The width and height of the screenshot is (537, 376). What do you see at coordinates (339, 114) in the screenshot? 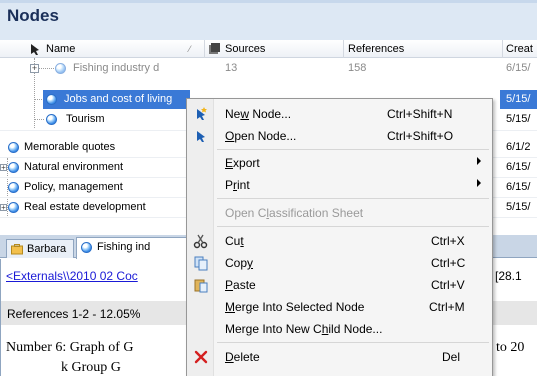
I see `menu-item-new-node: New Node... Ctrl+Shift+N` at bounding box center [339, 114].